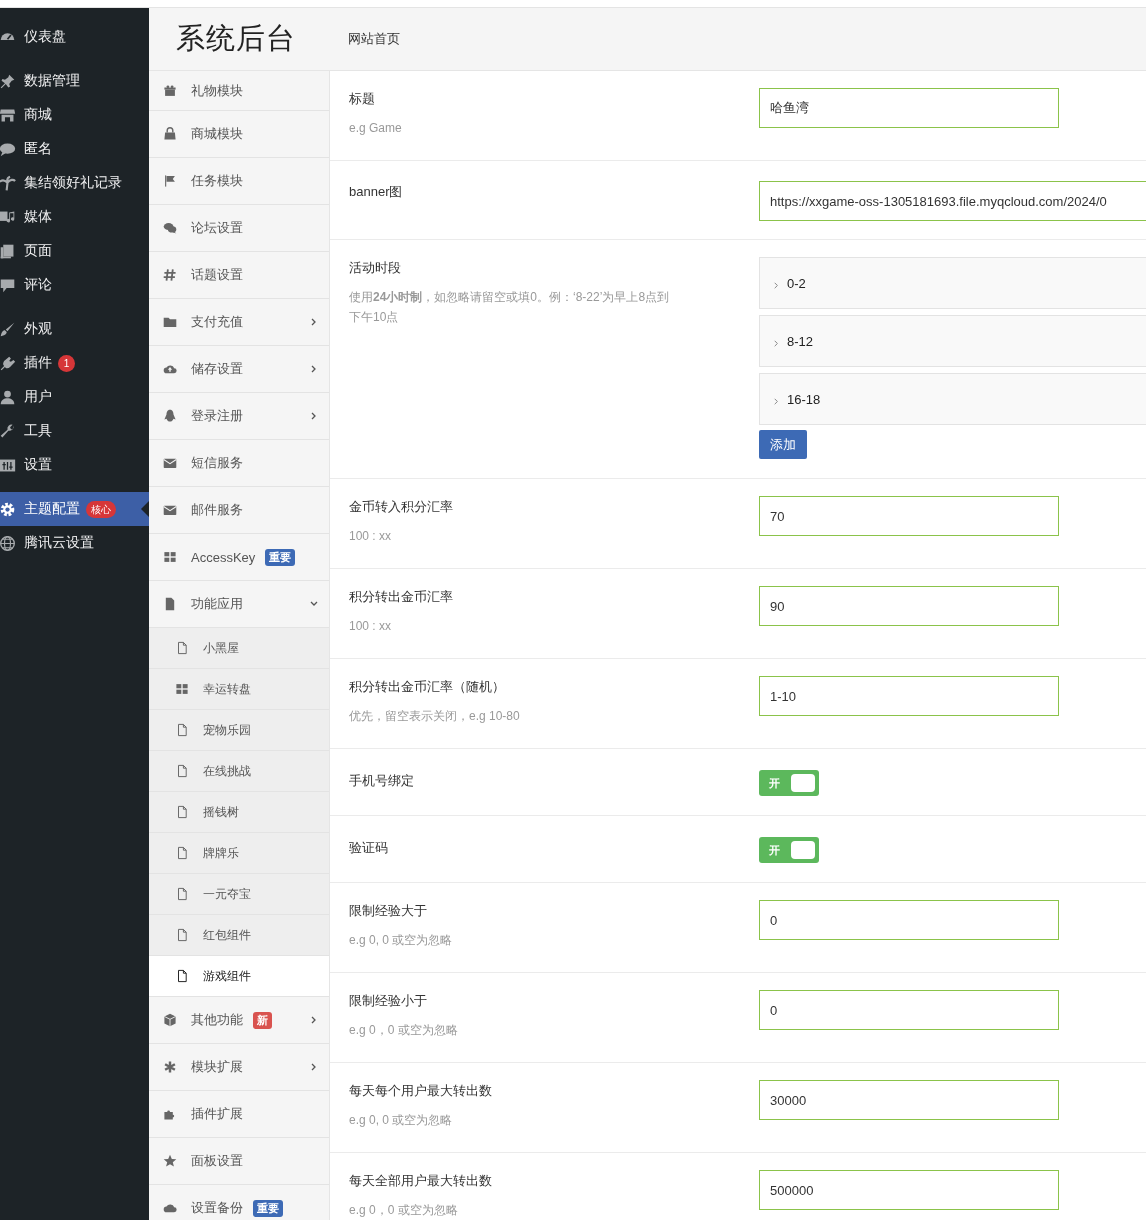 This screenshot has width=1146, height=1220. What do you see at coordinates (952, 341) in the screenshot?
I see `time-slot-item: 8-12` at bounding box center [952, 341].